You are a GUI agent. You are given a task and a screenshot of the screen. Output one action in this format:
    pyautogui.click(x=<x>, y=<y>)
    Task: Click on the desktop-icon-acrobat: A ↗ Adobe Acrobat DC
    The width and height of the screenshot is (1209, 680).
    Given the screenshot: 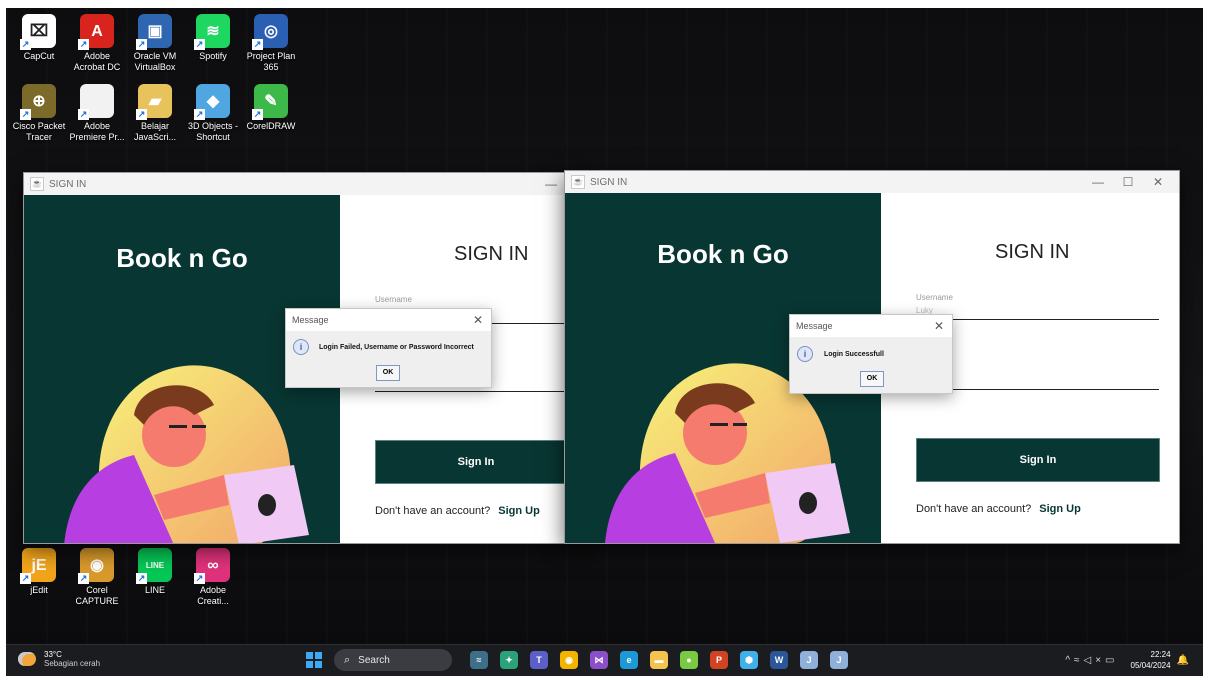 What is the action you would take?
    pyautogui.click(x=97, y=43)
    